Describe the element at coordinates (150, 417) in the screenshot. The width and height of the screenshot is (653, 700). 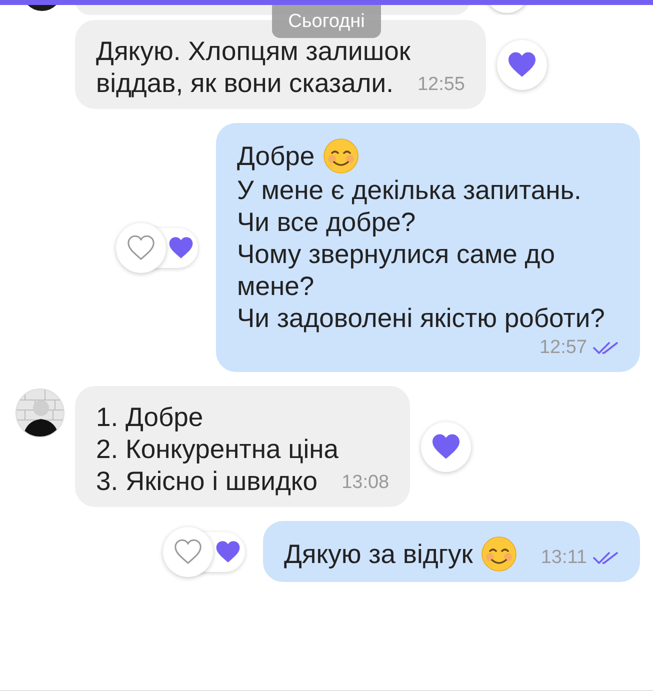
I see `message-text: 1. Добре` at that location.